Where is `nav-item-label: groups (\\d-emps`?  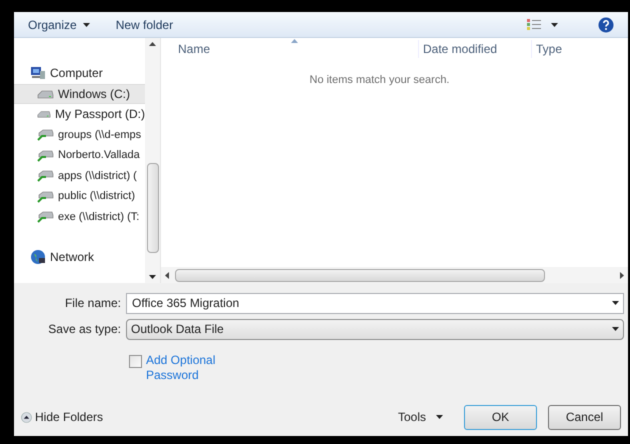 nav-item-label: groups (\\d-emps is located at coordinates (100, 135).